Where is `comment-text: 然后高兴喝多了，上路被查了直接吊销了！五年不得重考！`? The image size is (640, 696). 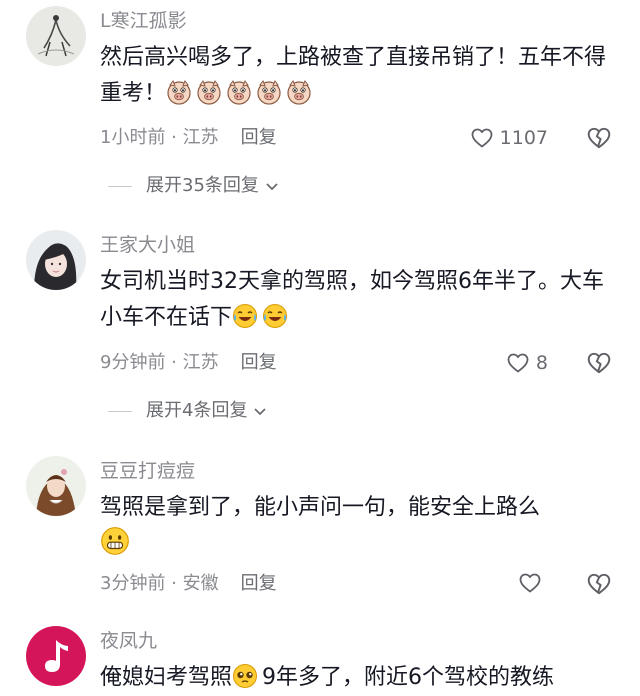
comment-text: 然后高兴喝多了，上路被查了直接吊销了！五年不得重考！ is located at coordinates (360, 76).